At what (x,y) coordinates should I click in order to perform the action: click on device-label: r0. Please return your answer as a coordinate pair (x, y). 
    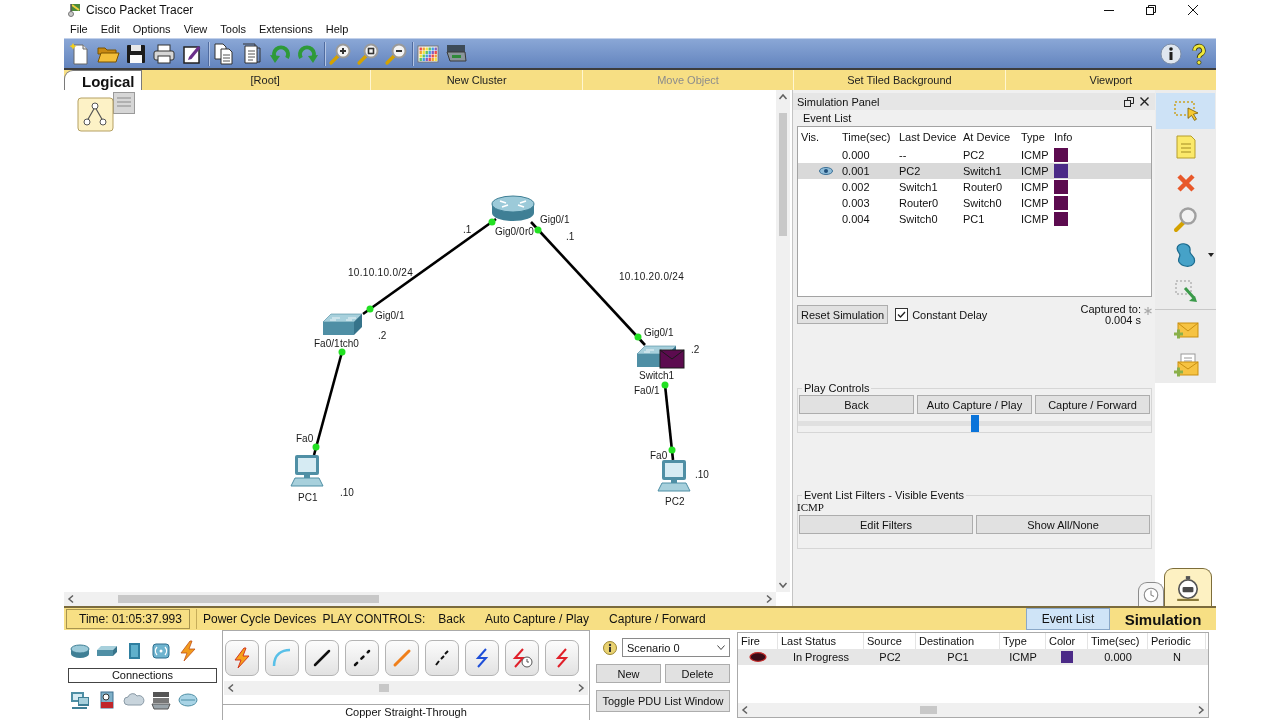
    Looking at the image, I should click on (529, 231).